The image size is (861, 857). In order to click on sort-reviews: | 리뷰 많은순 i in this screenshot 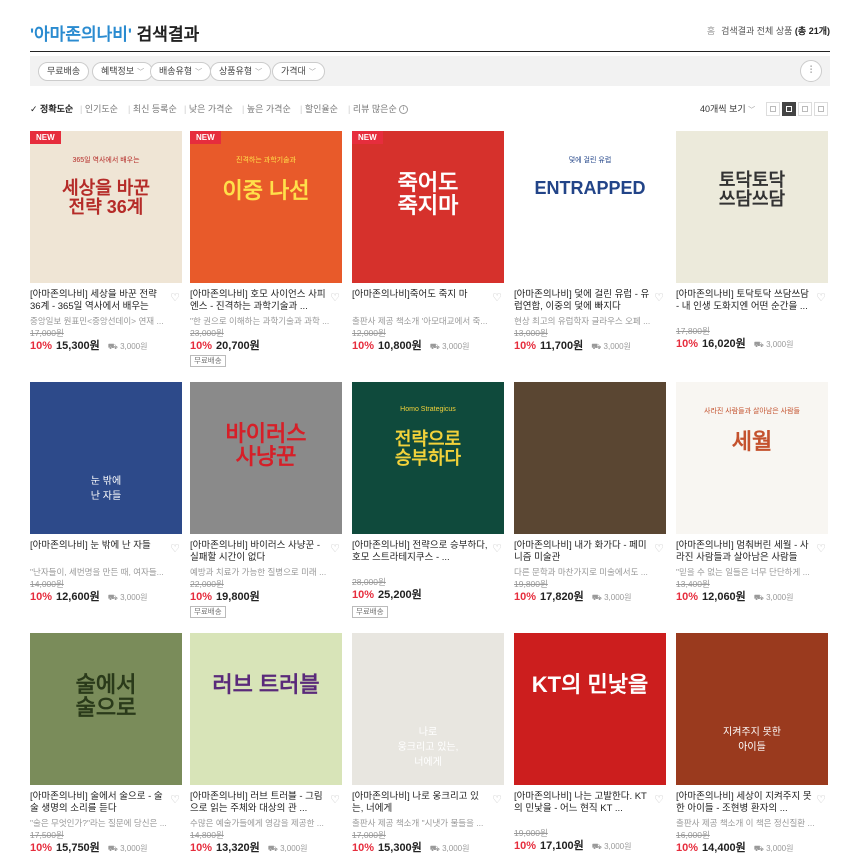, I will do `click(378, 108)`.